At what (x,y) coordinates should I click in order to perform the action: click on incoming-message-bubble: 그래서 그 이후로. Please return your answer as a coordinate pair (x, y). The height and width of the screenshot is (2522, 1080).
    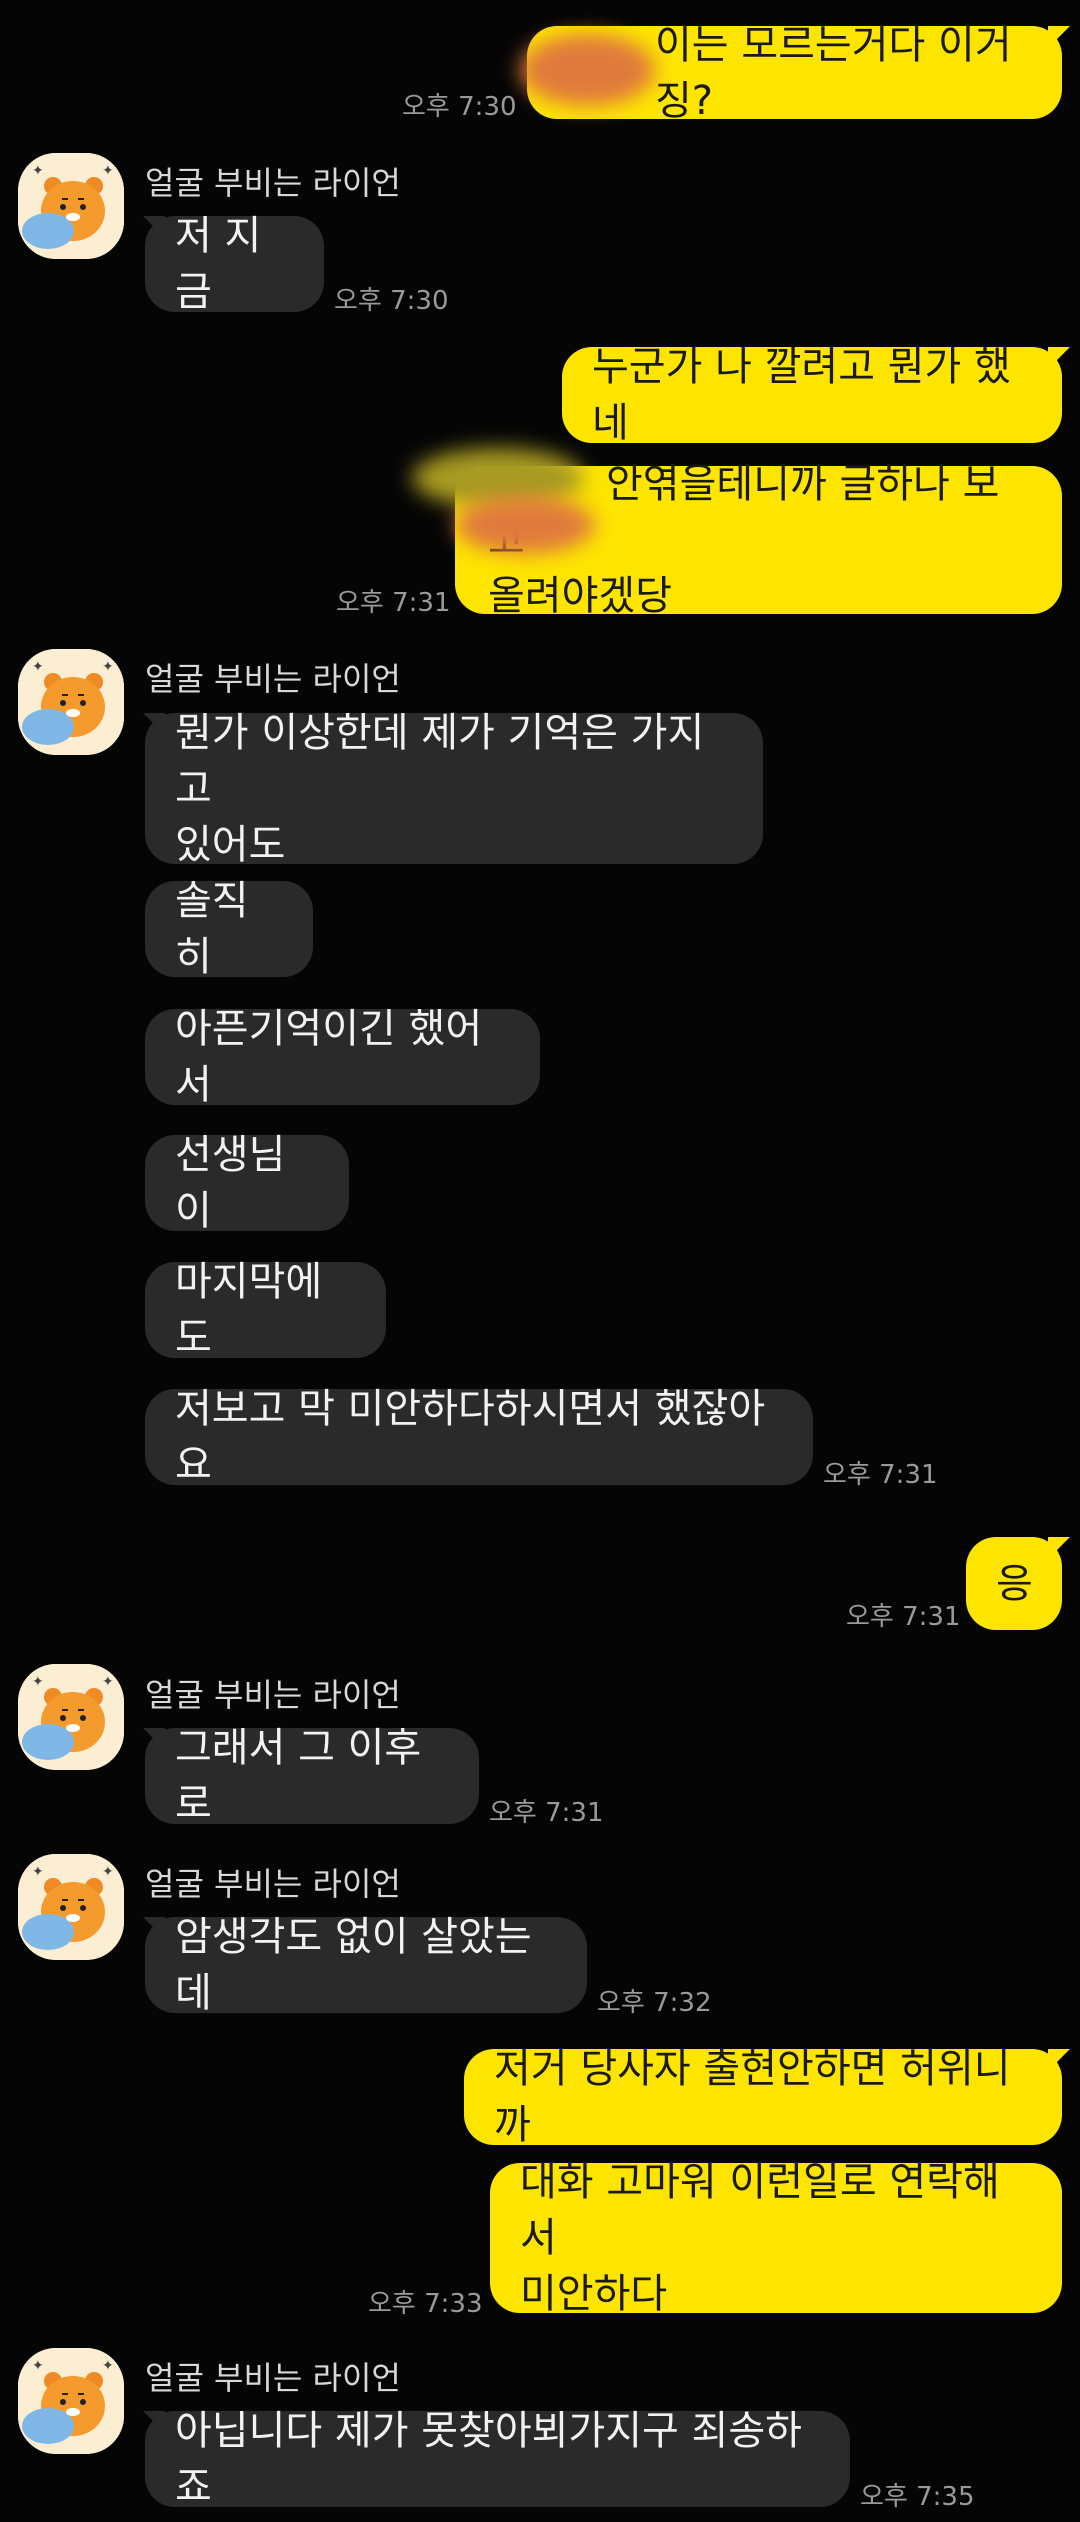
    Looking at the image, I should click on (312, 1776).